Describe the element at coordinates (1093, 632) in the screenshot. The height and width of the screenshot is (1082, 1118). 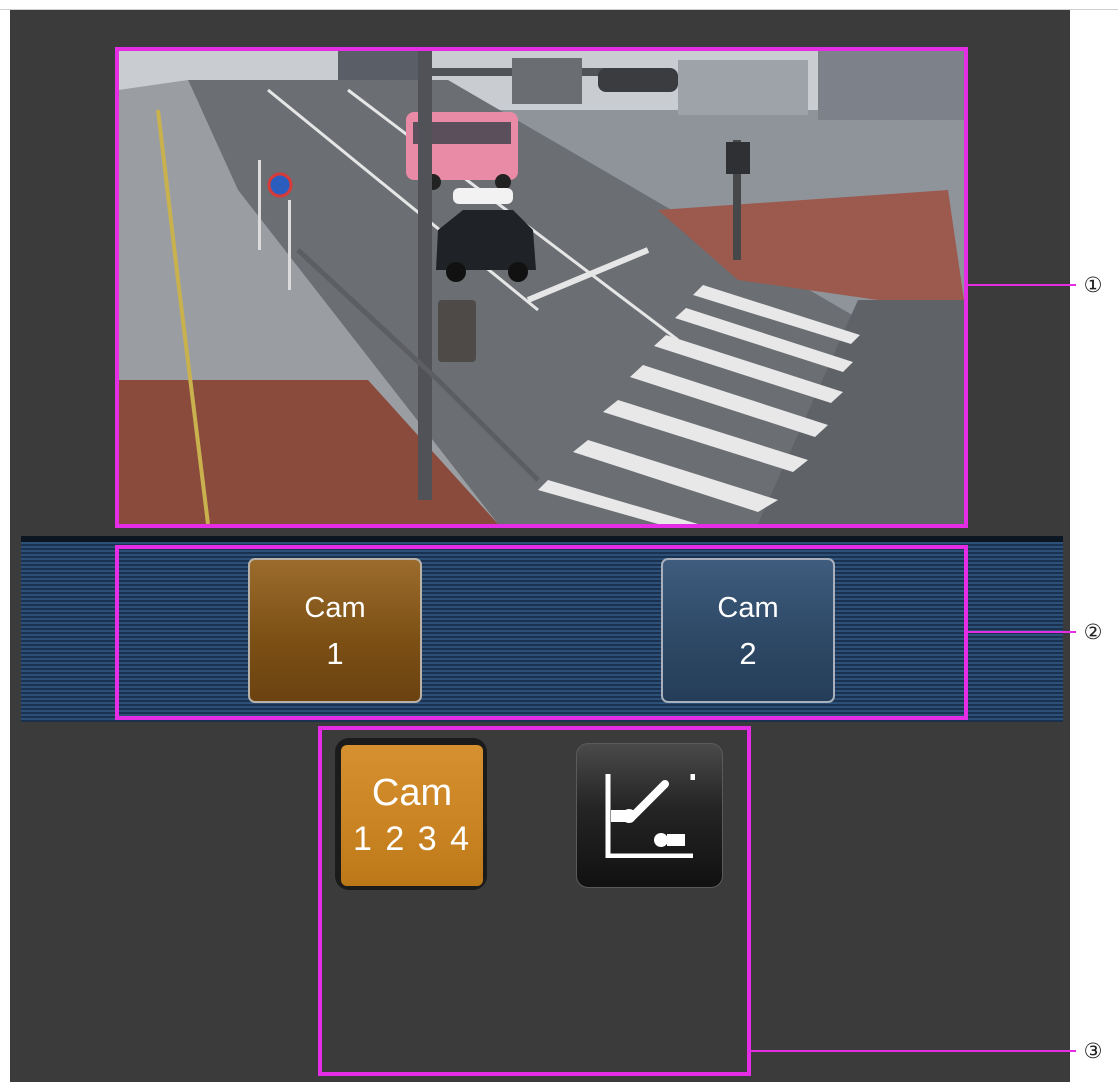
I see `callout-number-2: ②` at that location.